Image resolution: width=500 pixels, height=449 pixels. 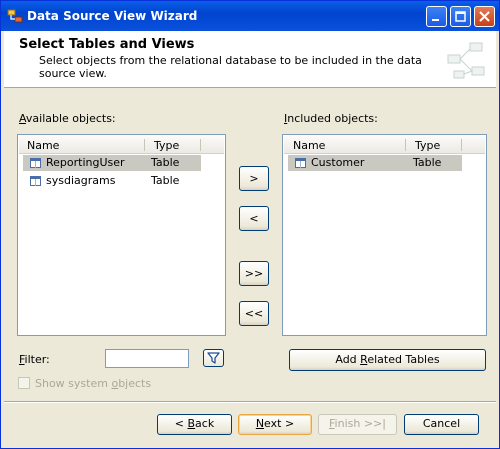 I want to click on available-objects-label: Available objects:, so click(x=67, y=118).